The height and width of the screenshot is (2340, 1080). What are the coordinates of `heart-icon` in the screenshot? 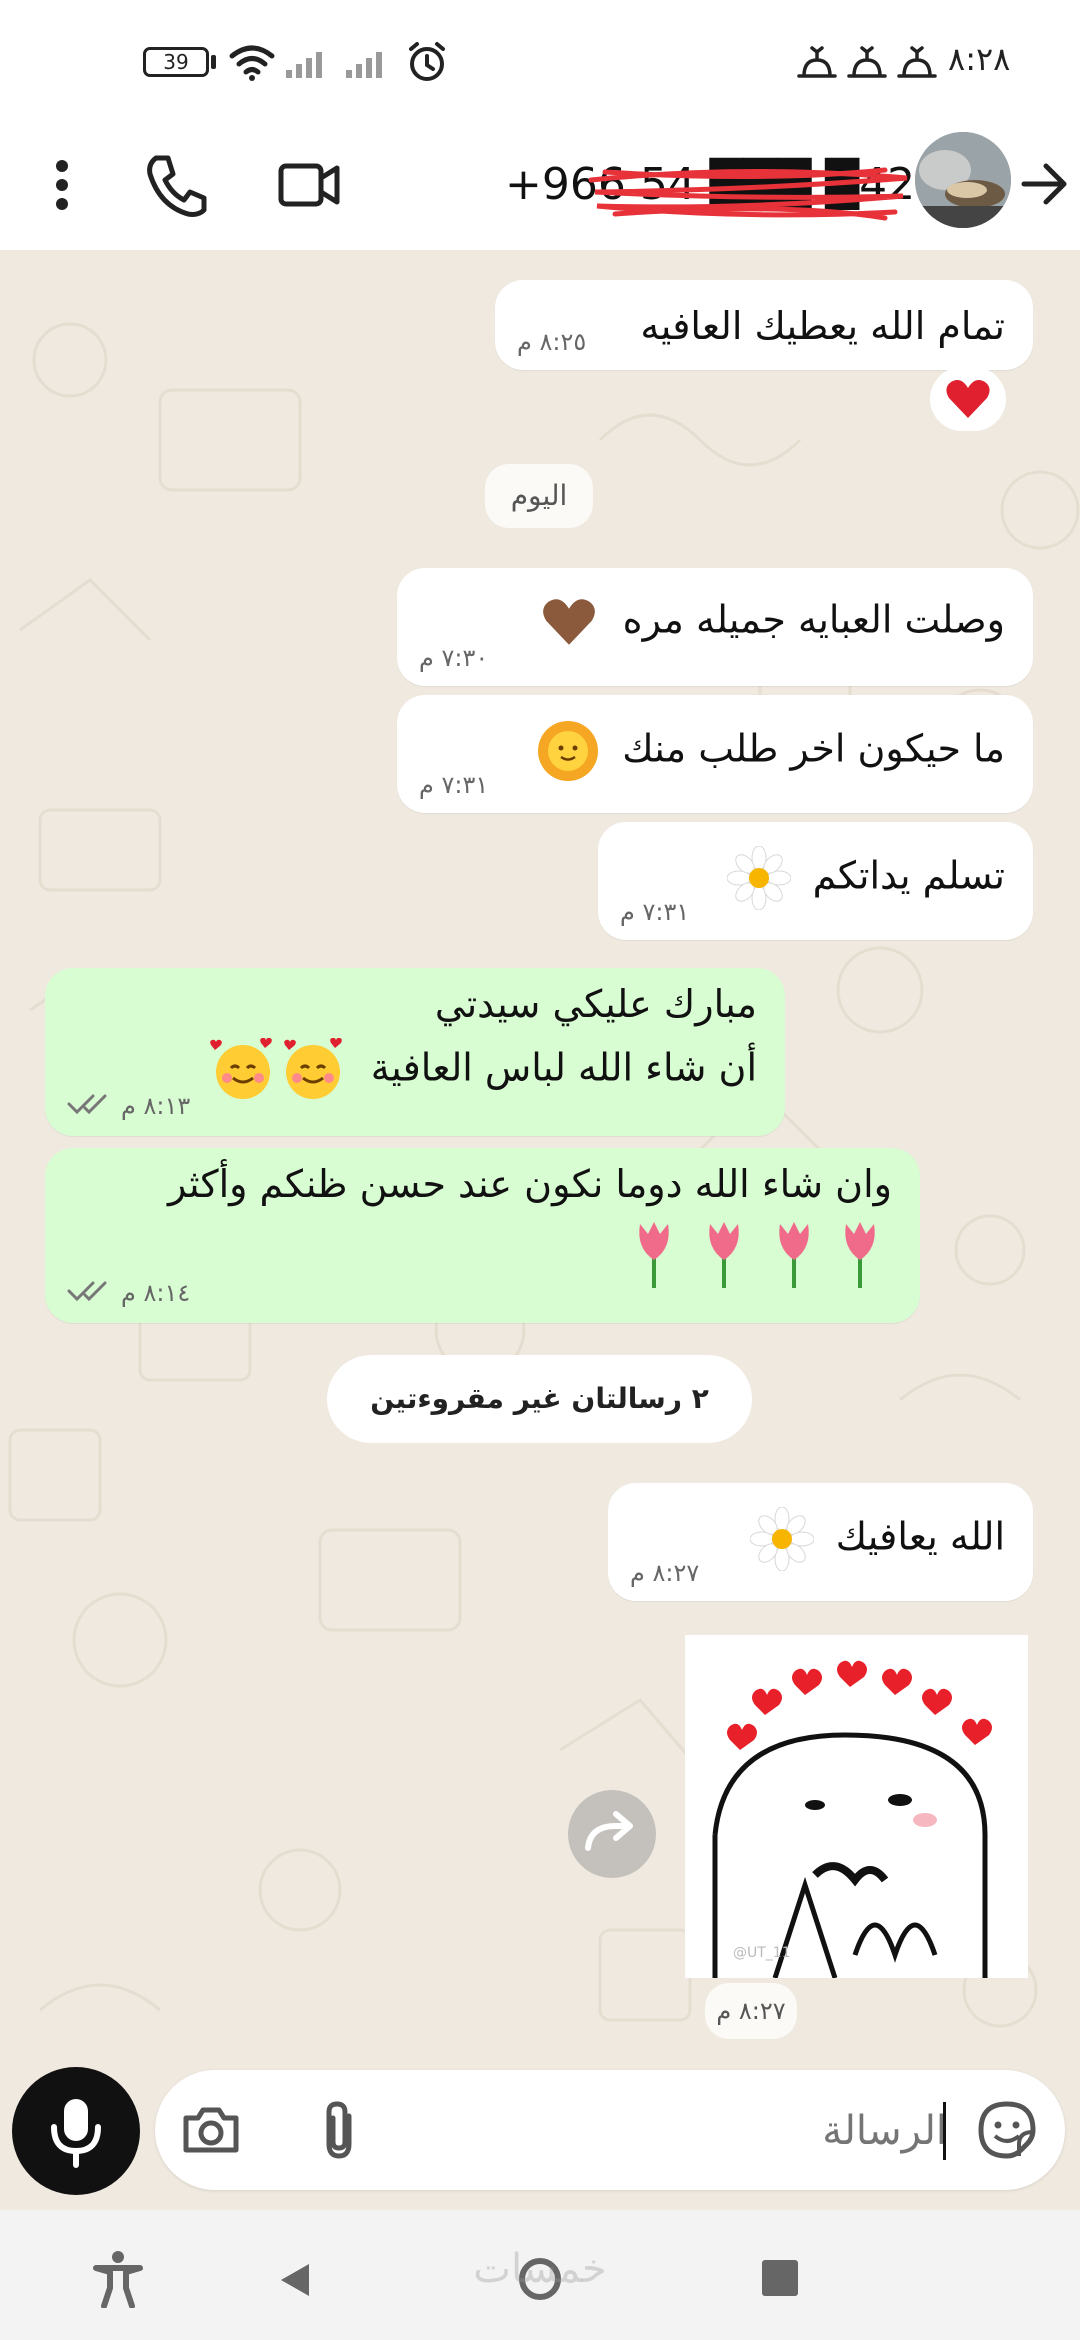 It's located at (968, 399).